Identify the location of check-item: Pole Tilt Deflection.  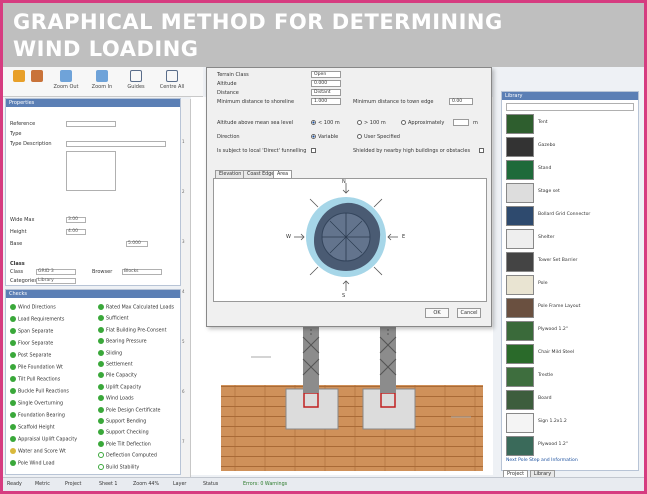
(124, 443).